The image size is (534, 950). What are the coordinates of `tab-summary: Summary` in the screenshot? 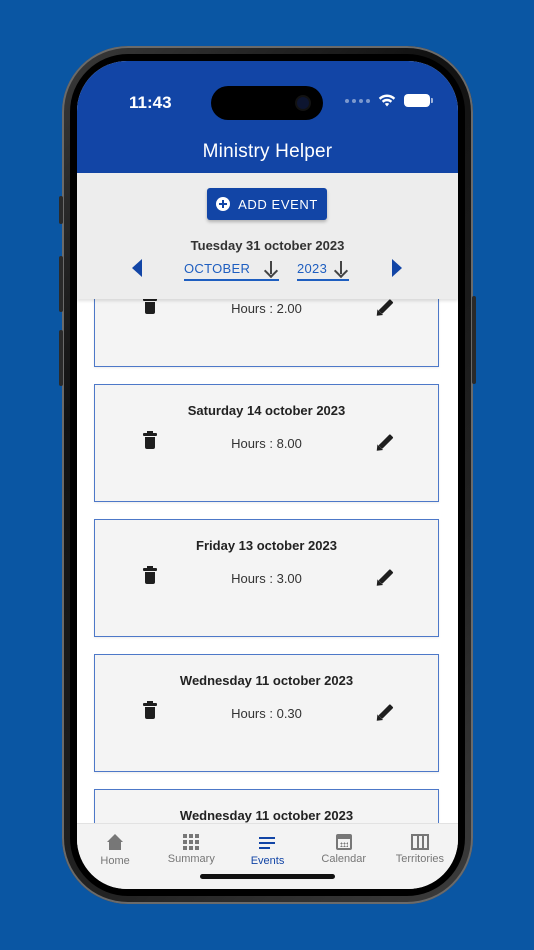 It's located at (191, 856).